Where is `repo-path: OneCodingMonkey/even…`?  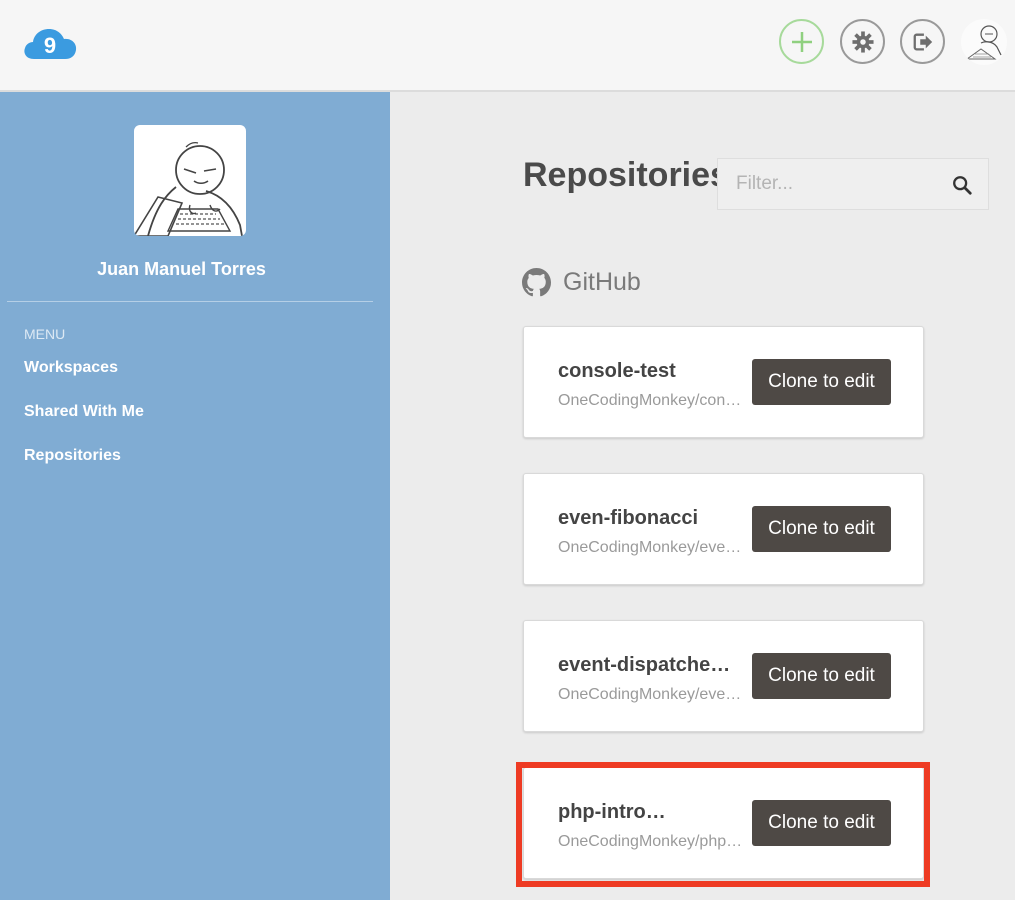
repo-path: OneCodingMonkey/even… is located at coordinates (653, 547).